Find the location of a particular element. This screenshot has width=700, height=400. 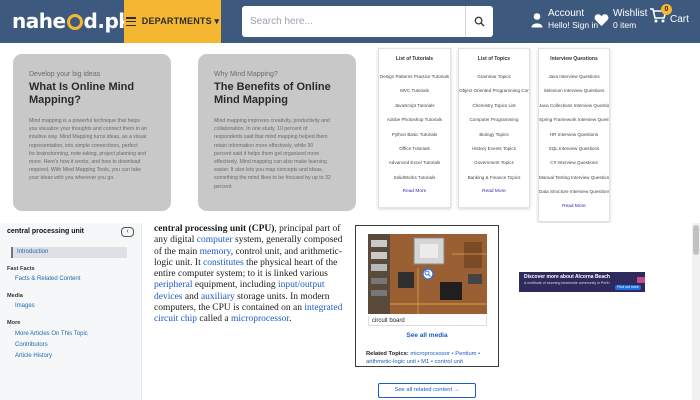

collapse-toc-button: ‹ is located at coordinates (127, 232).